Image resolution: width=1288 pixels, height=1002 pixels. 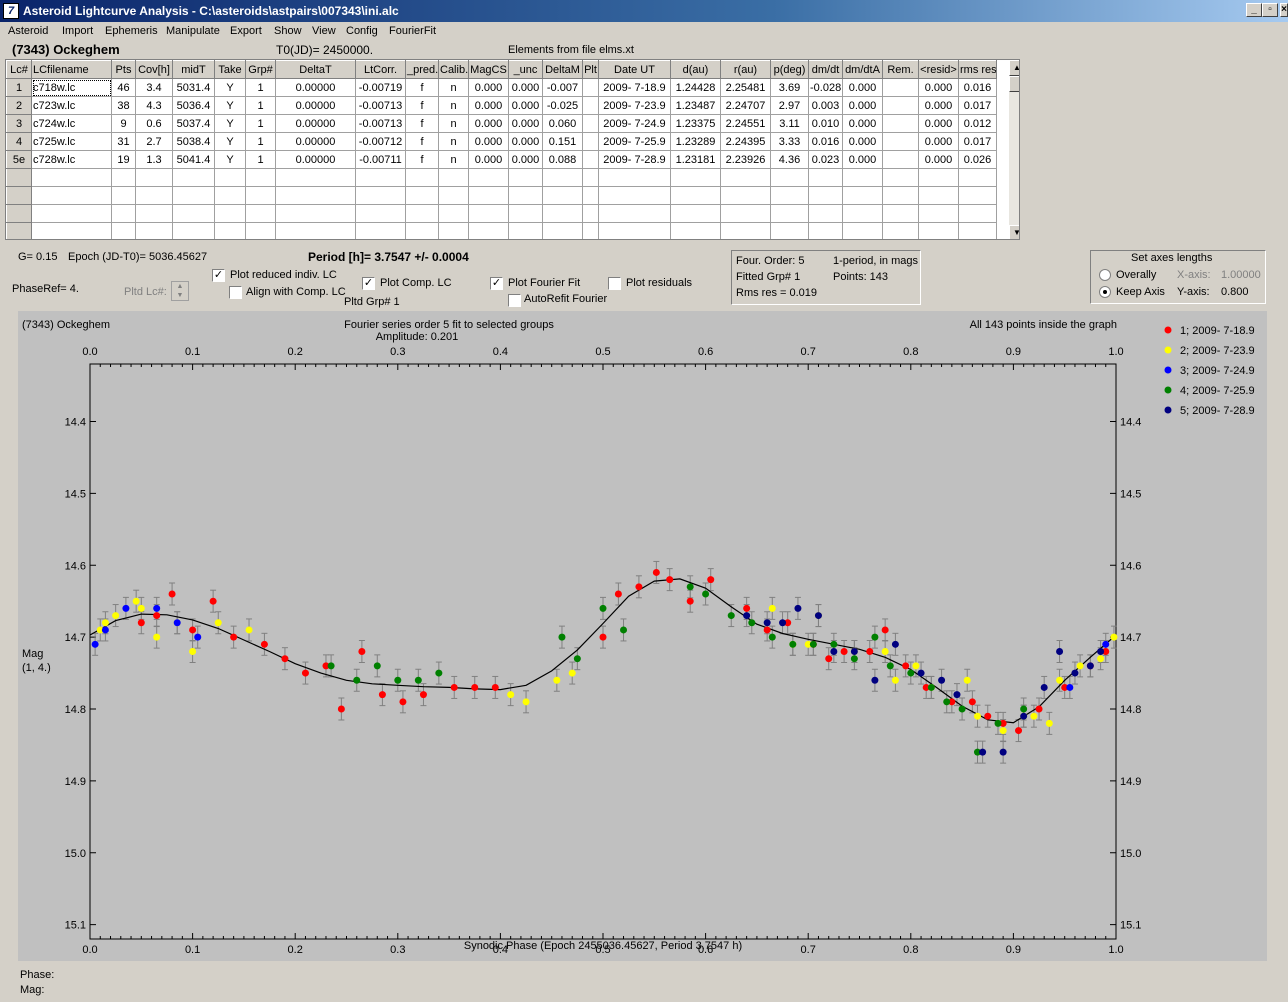 What do you see at coordinates (180, 295) in the screenshot?
I see `spin-down-icon: ▼` at bounding box center [180, 295].